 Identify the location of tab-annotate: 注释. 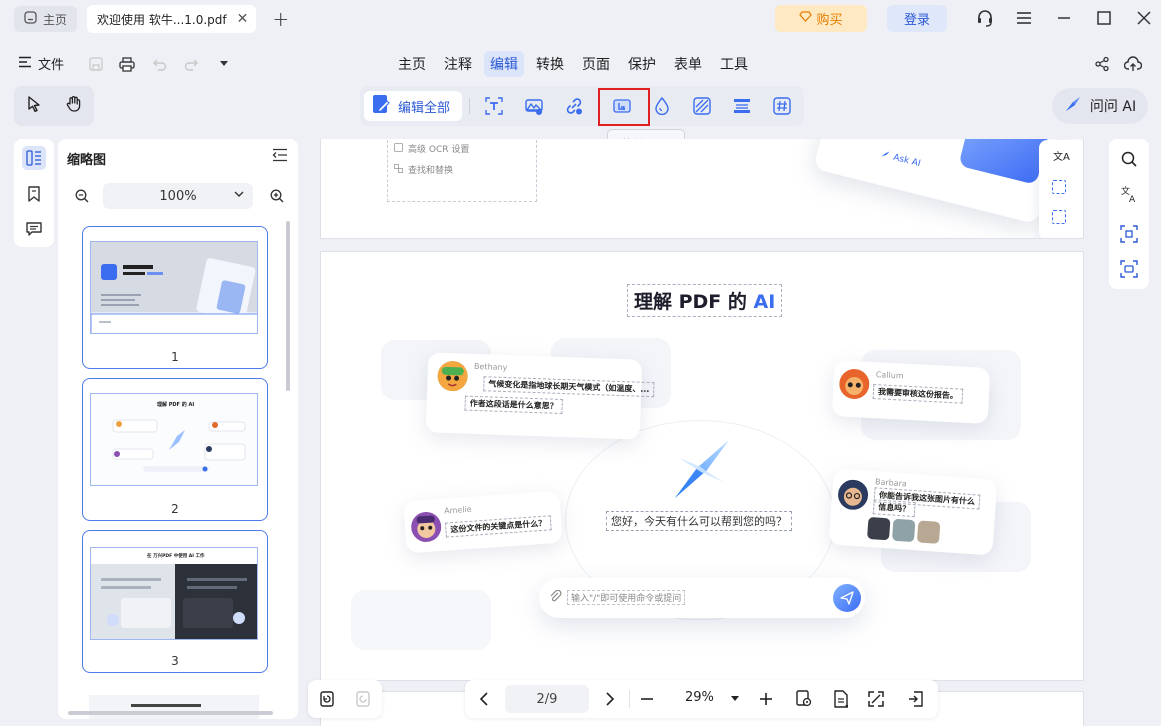
(458, 64).